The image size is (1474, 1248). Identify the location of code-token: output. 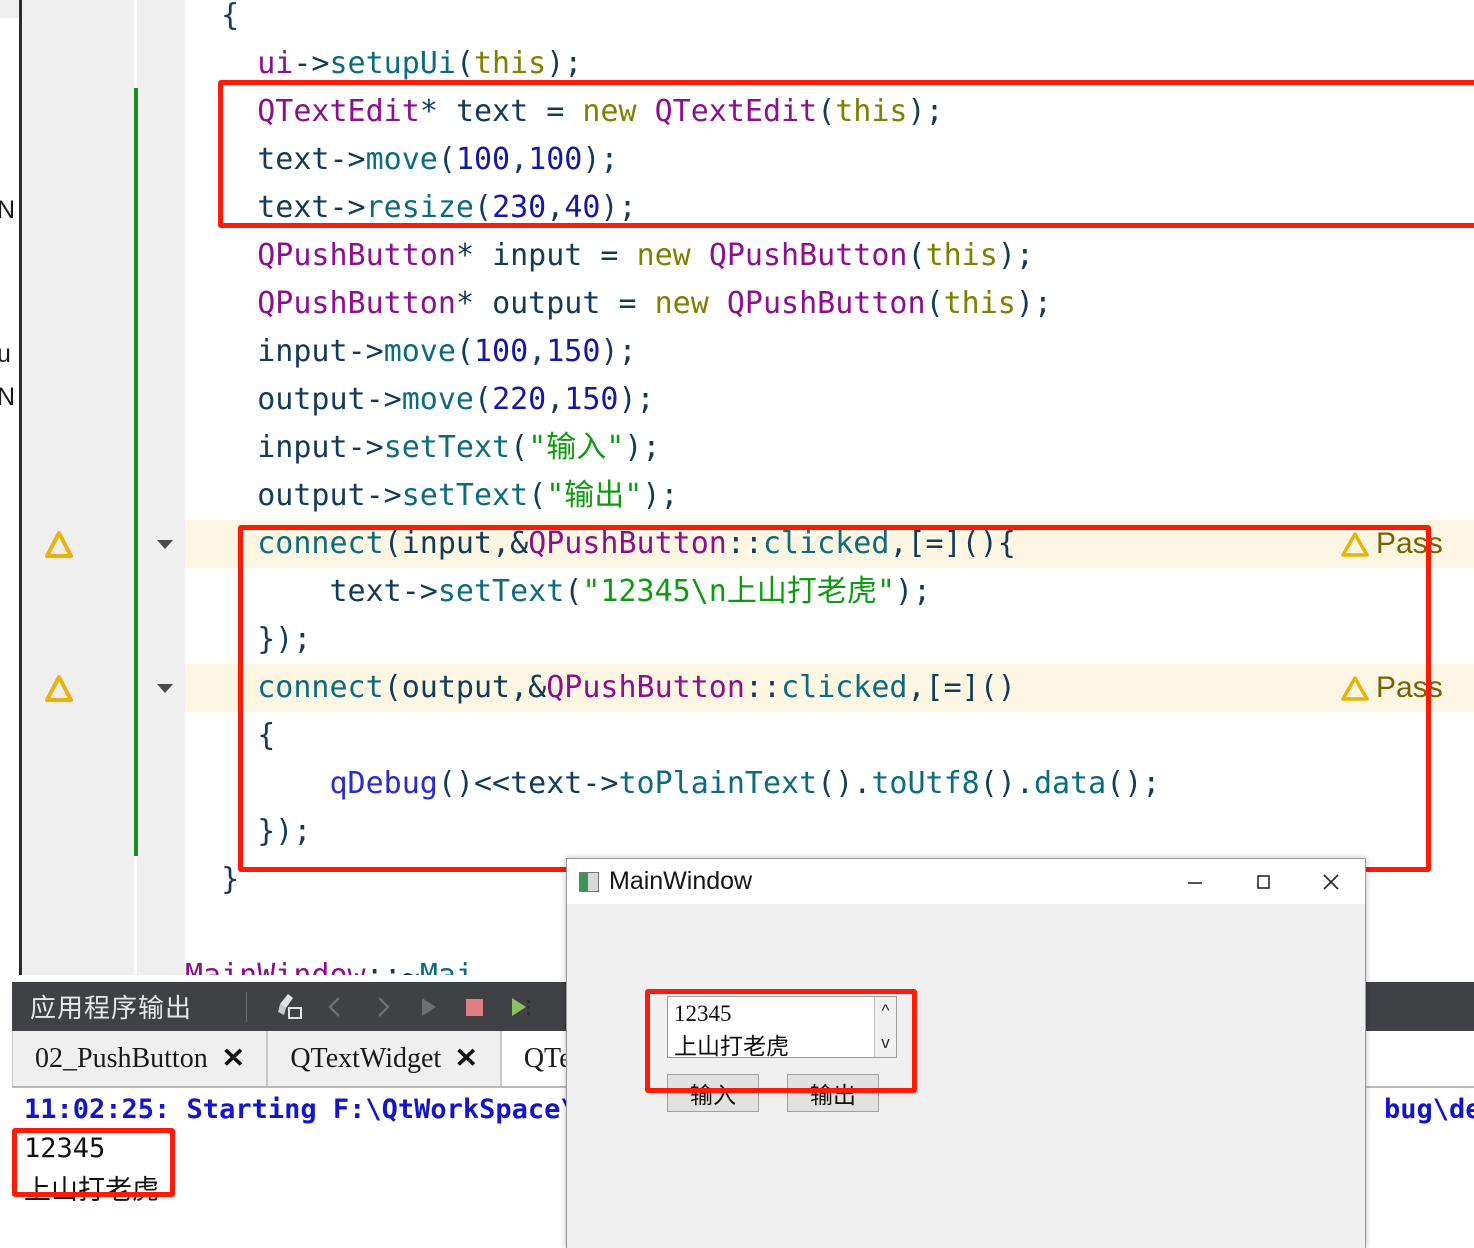
(311, 399).